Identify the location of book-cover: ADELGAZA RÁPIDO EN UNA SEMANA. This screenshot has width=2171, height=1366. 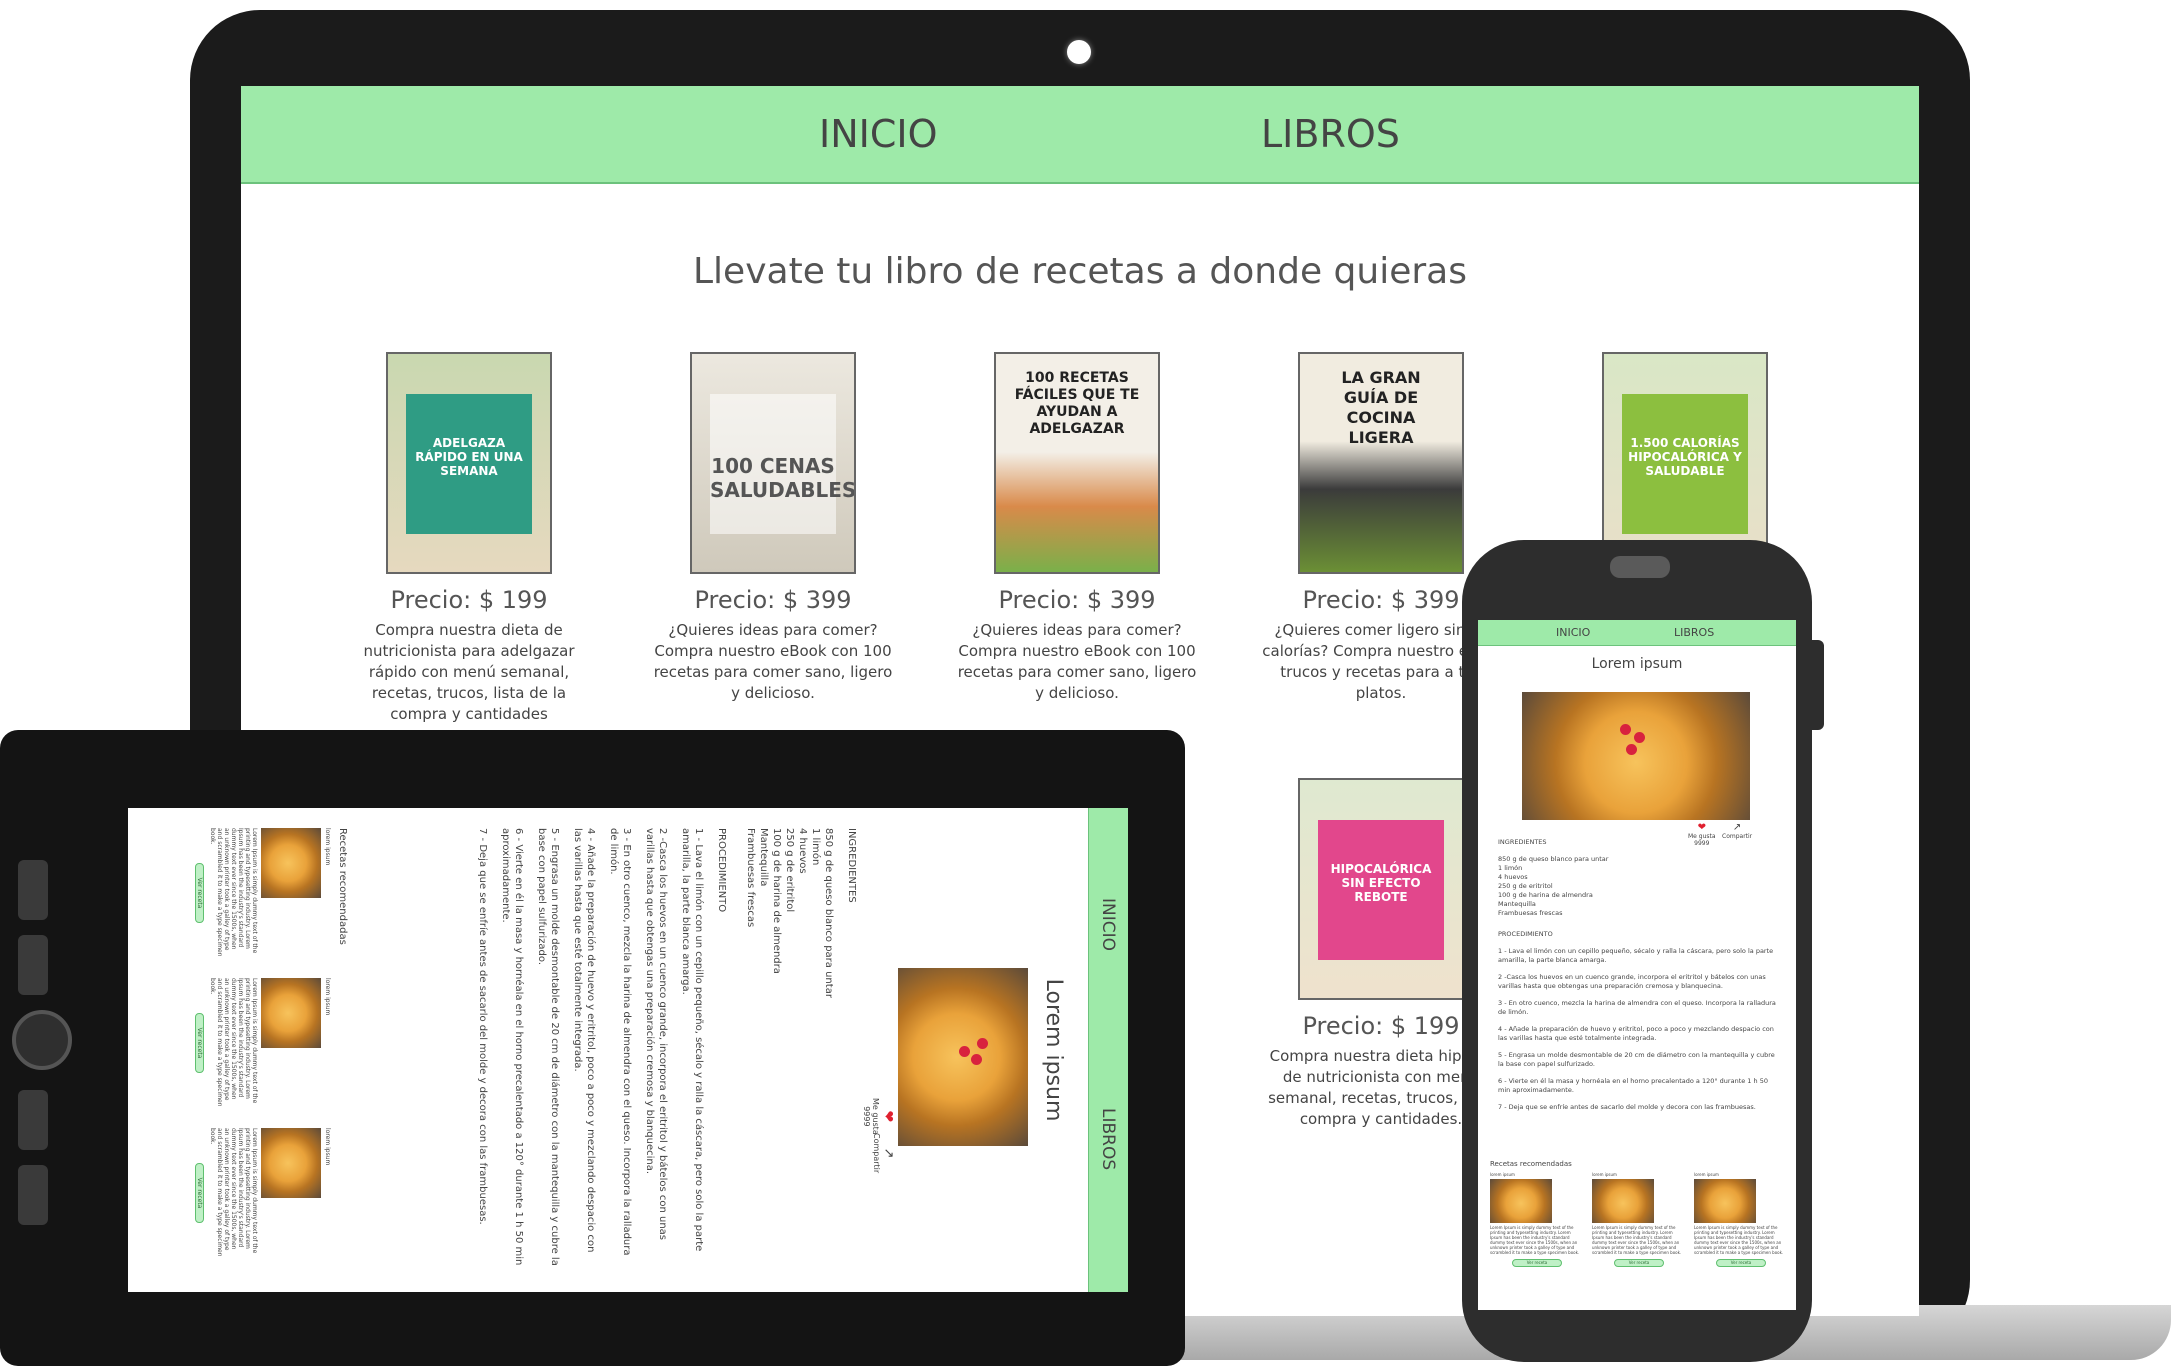
(469, 463).